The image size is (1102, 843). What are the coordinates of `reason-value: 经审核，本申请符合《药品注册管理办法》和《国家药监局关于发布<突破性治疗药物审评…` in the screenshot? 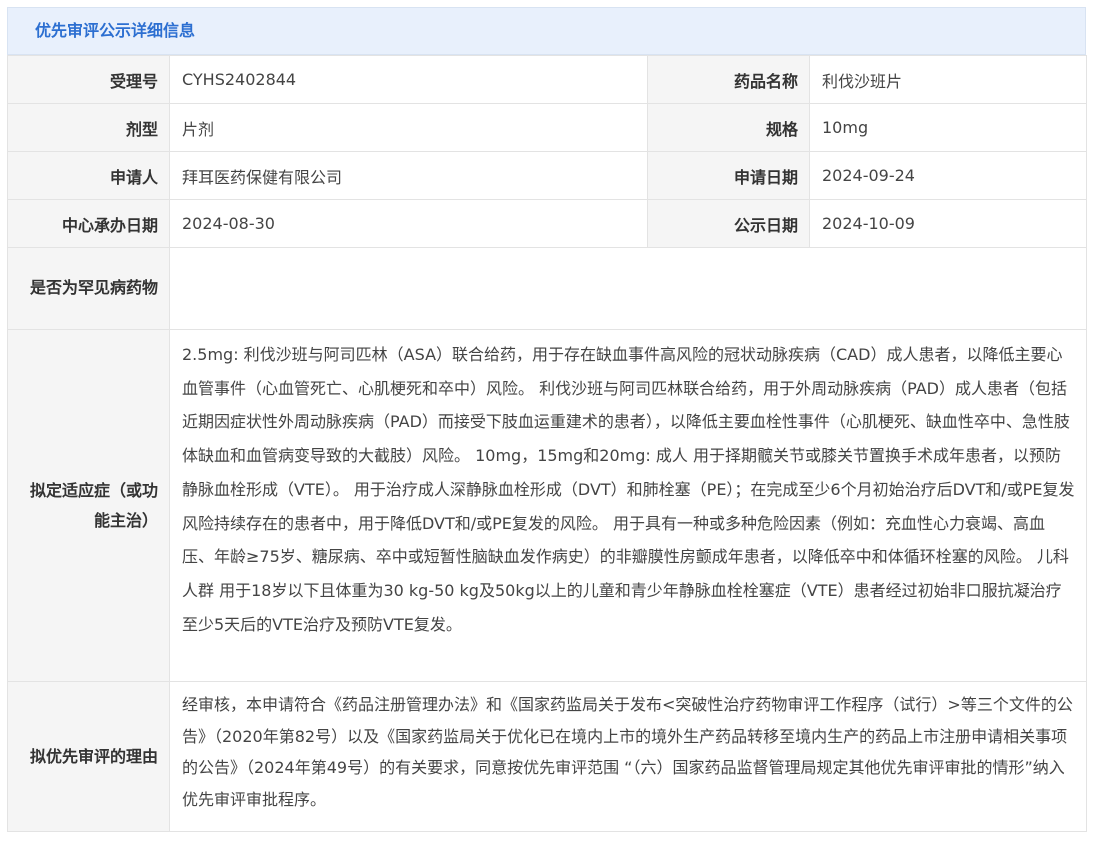 It's located at (628, 756).